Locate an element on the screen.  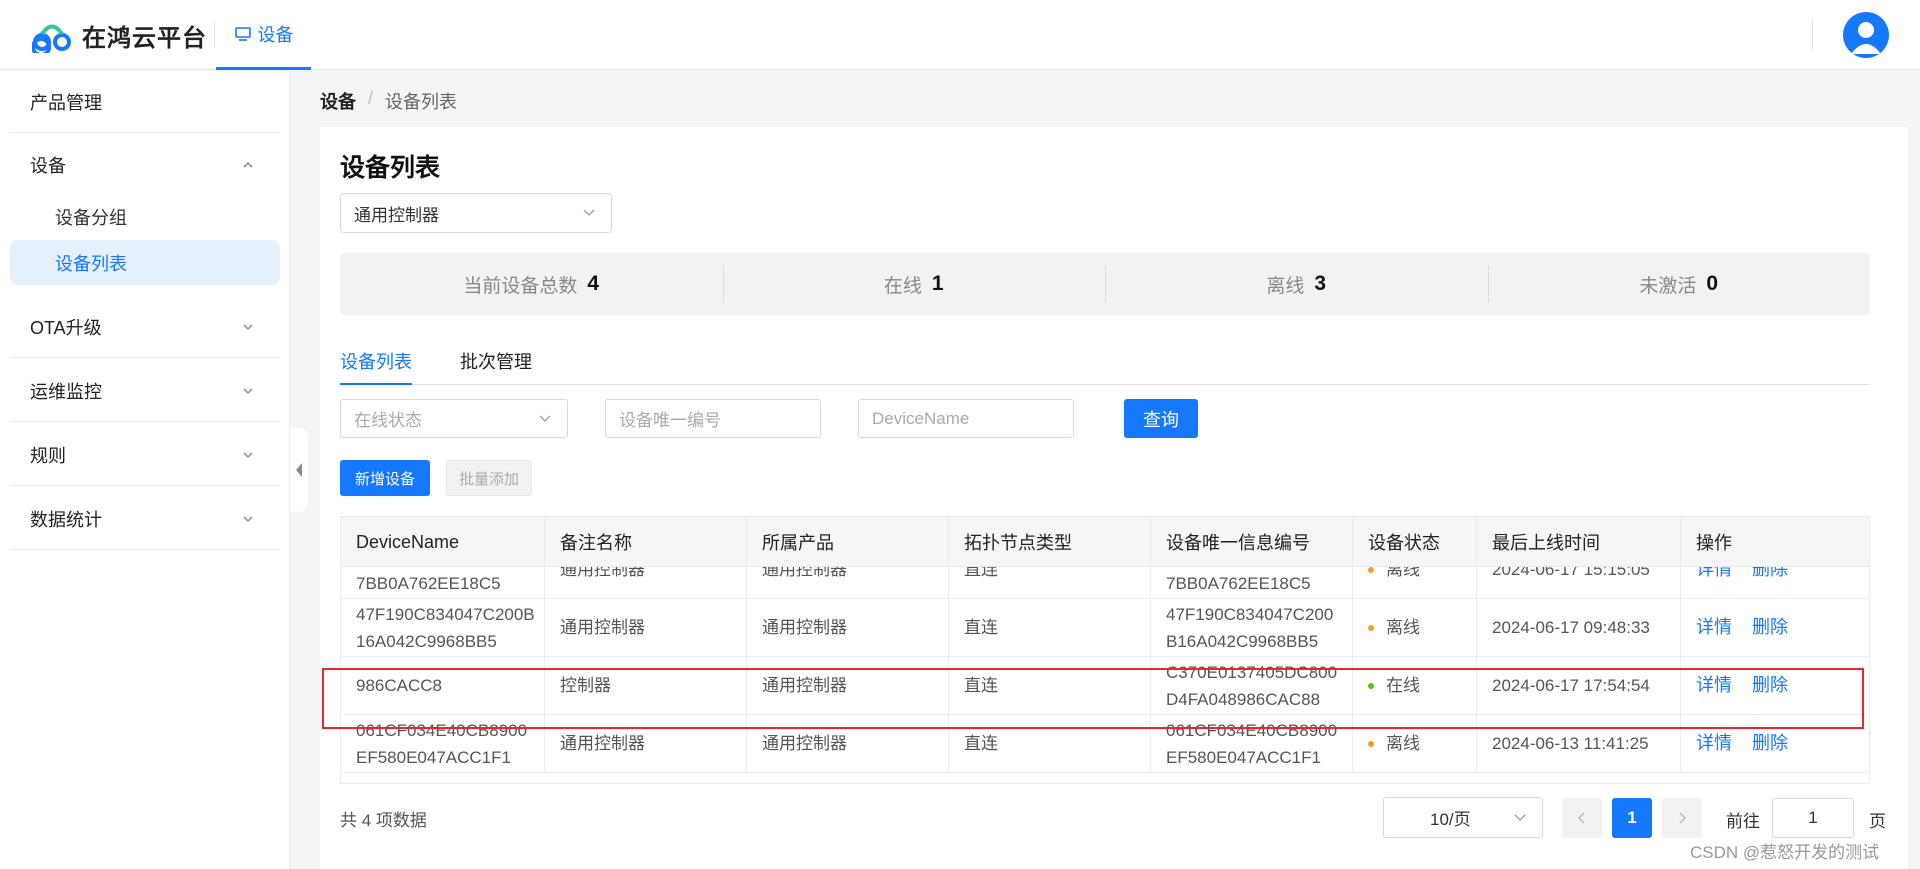
stat-value: 1 is located at coordinates (937, 283).